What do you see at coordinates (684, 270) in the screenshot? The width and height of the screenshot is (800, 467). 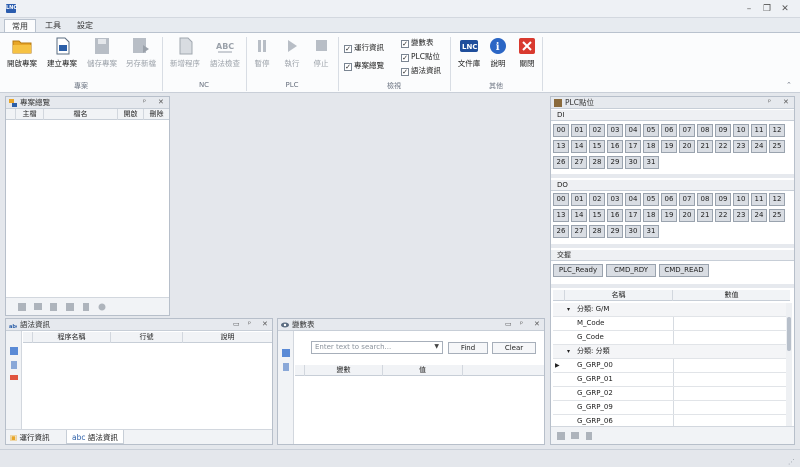 I see `cmd-read-button: CMD_READ` at bounding box center [684, 270].